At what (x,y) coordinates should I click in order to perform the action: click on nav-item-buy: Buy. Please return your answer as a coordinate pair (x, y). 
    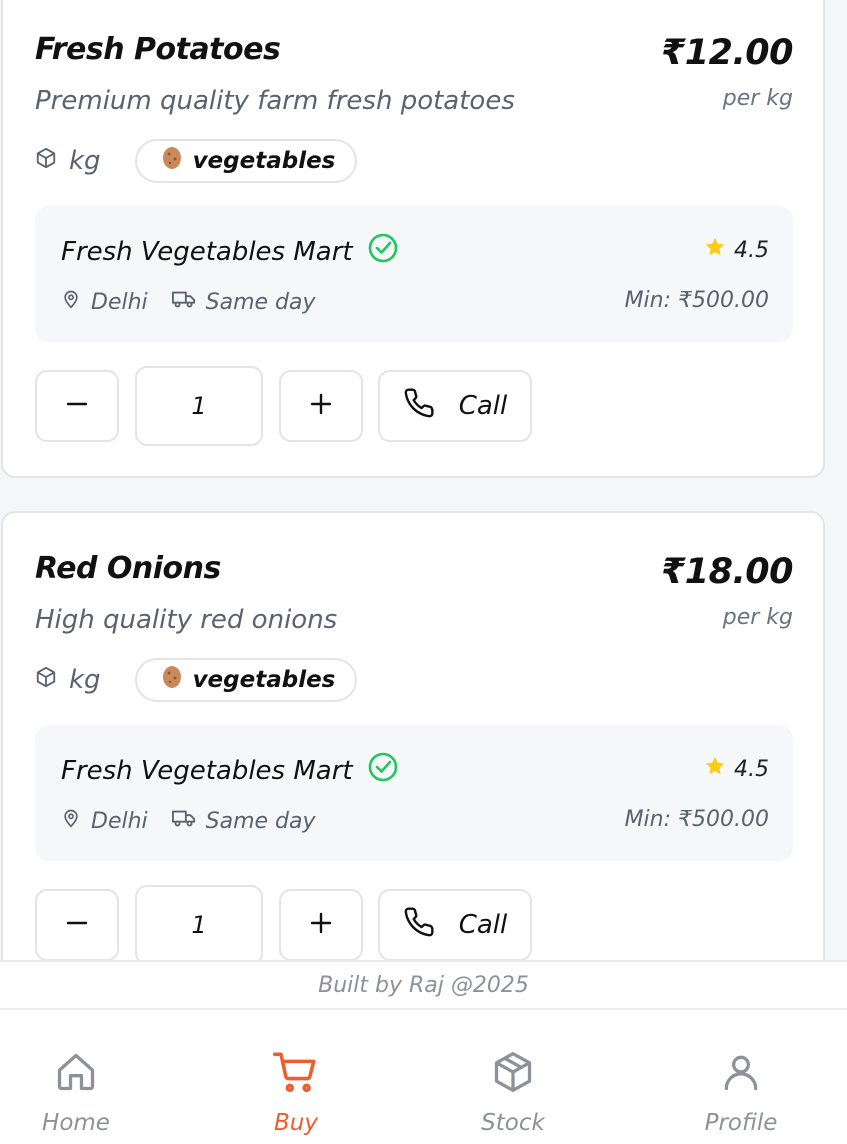
    Looking at the image, I should click on (296, 1093).